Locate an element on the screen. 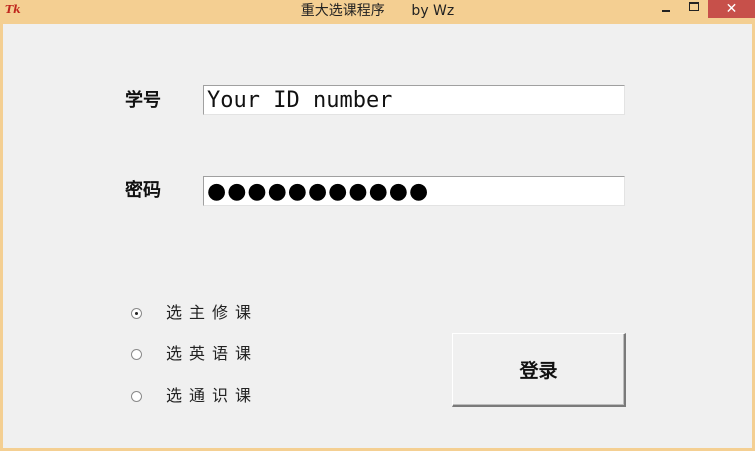  window-title: 重大选课程序 by Wz is located at coordinates (377, 11).